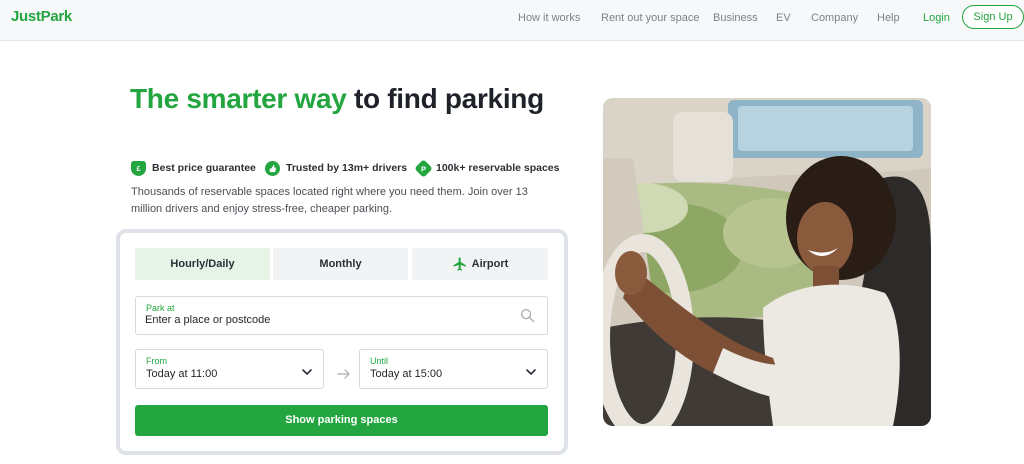 Image resolution: width=1024 pixels, height=464 pixels. What do you see at coordinates (527, 318) in the screenshot?
I see `search-icon` at bounding box center [527, 318].